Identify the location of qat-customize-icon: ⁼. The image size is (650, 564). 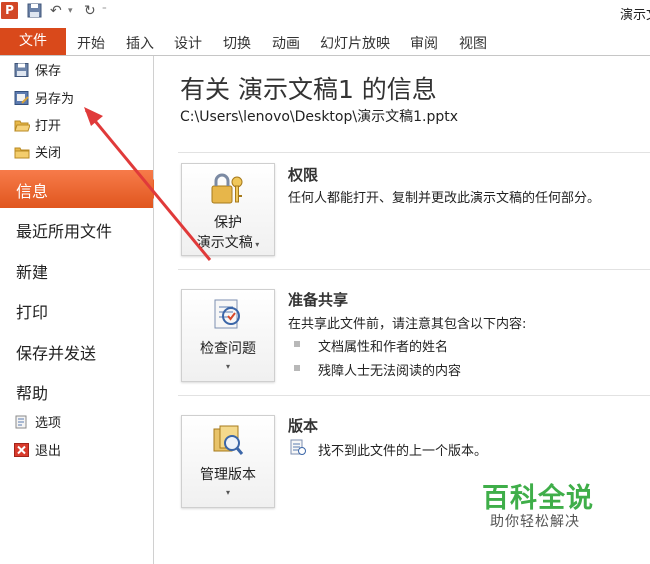
(104, 11).